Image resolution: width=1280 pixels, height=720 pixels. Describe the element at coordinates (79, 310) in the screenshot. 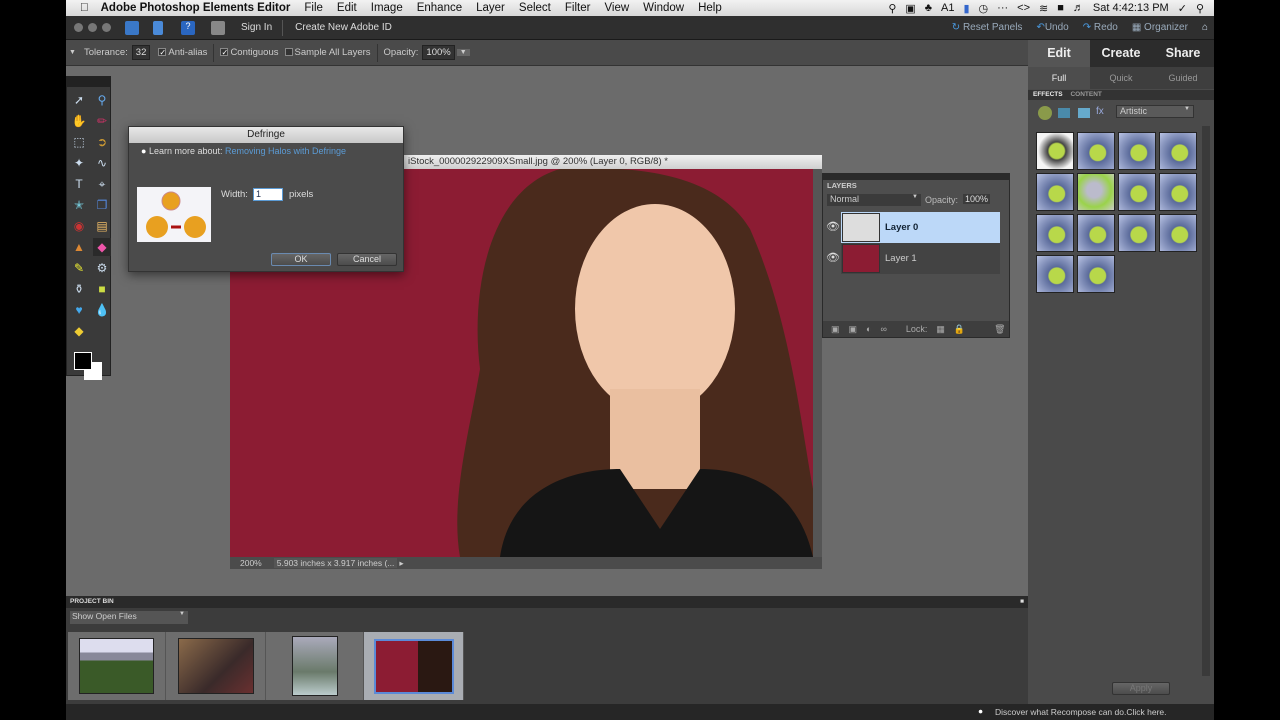

I see `shape-tool-icon: ♥` at that location.